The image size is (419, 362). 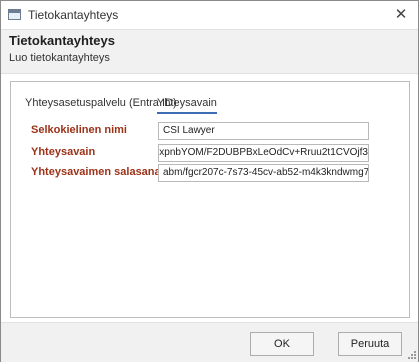 I want to click on close-icon: ✕, so click(x=401, y=15).